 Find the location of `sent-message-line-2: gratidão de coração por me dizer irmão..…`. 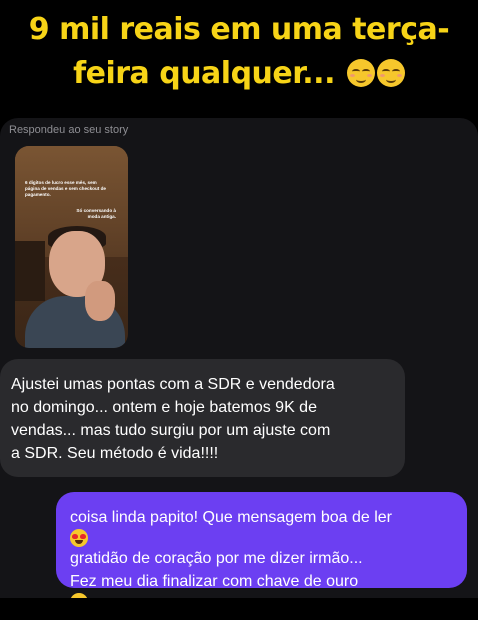

sent-message-line-2: gratidão de coração por me dizer irmão..… is located at coordinates (268, 549).